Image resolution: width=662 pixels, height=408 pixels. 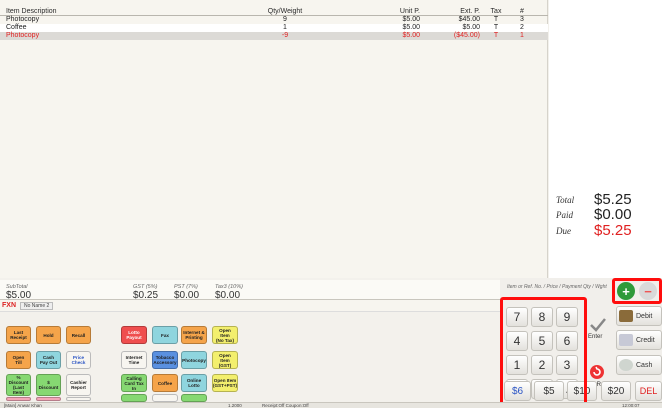 I want to click on coffee-button: Coffee, so click(x=165, y=383).